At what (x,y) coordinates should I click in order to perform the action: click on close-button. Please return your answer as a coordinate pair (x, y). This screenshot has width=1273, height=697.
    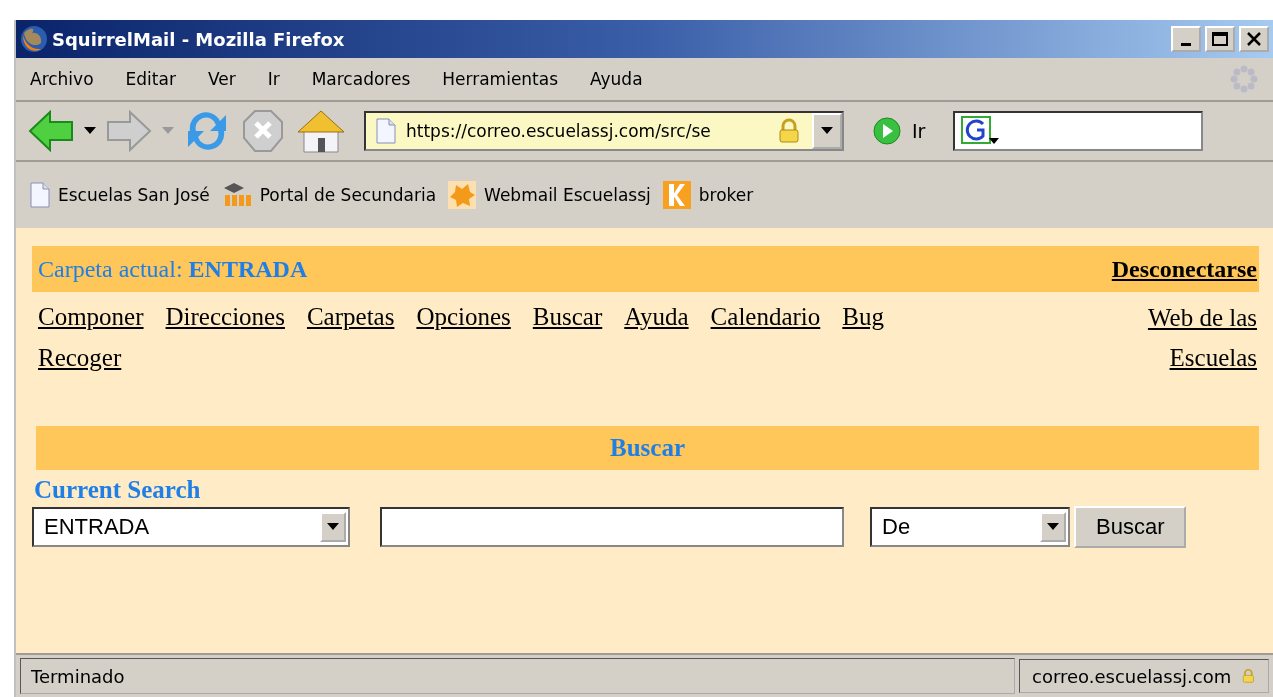
    Looking at the image, I should click on (1254, 39).